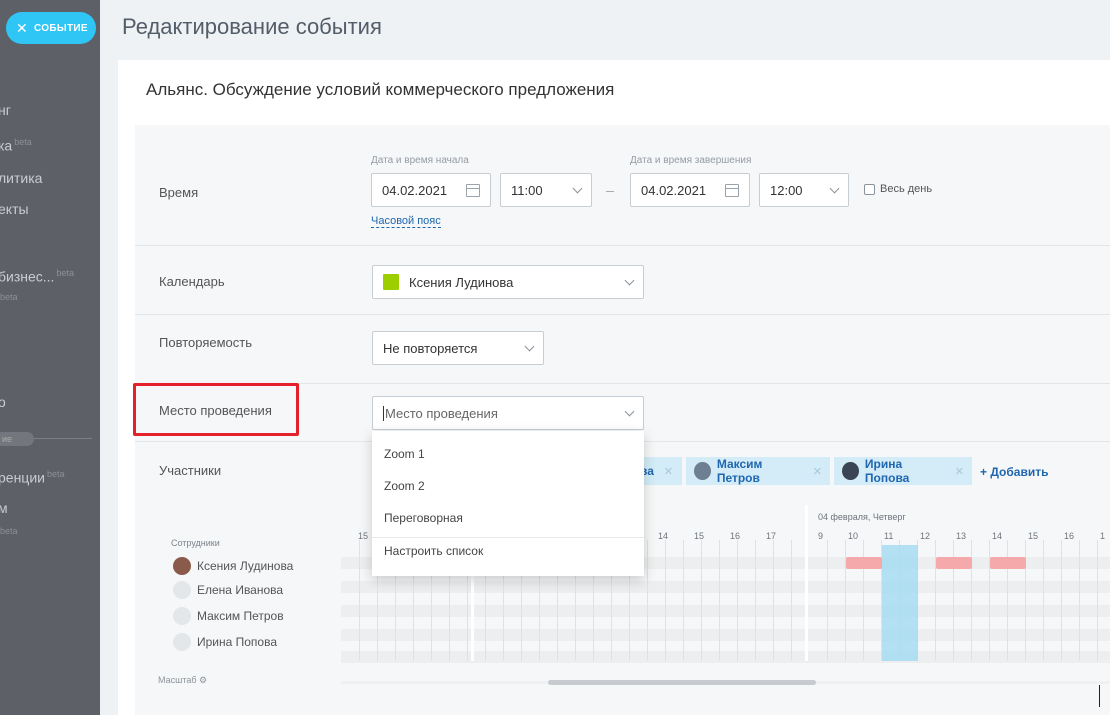 The height and width of the screenshot is (715, 1110). I want to click on hour-label: 15, so click(699, 536).